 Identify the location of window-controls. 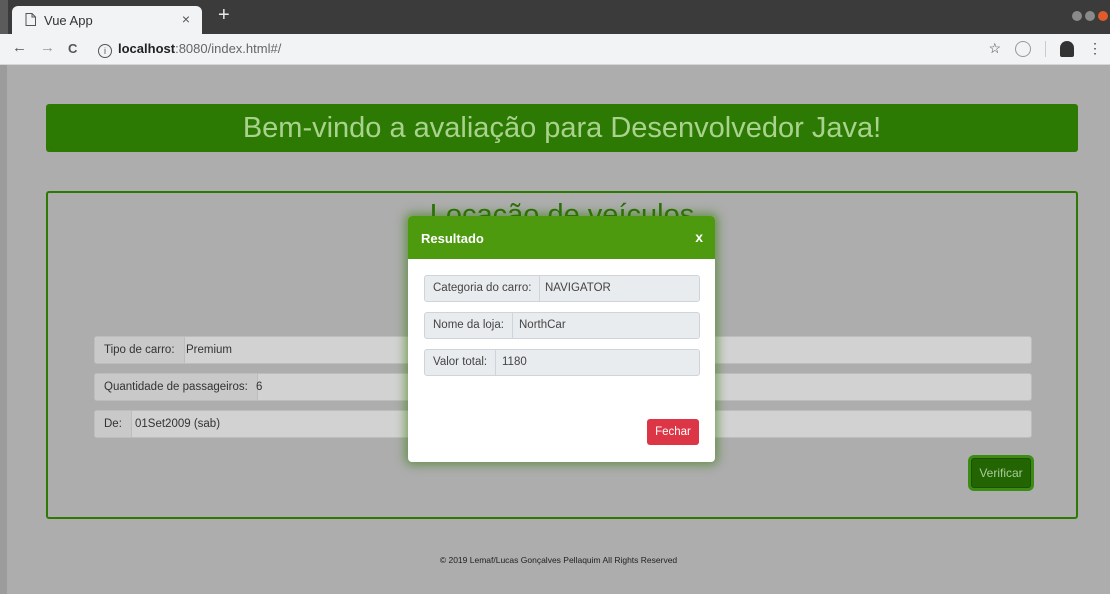
(1090, 16).